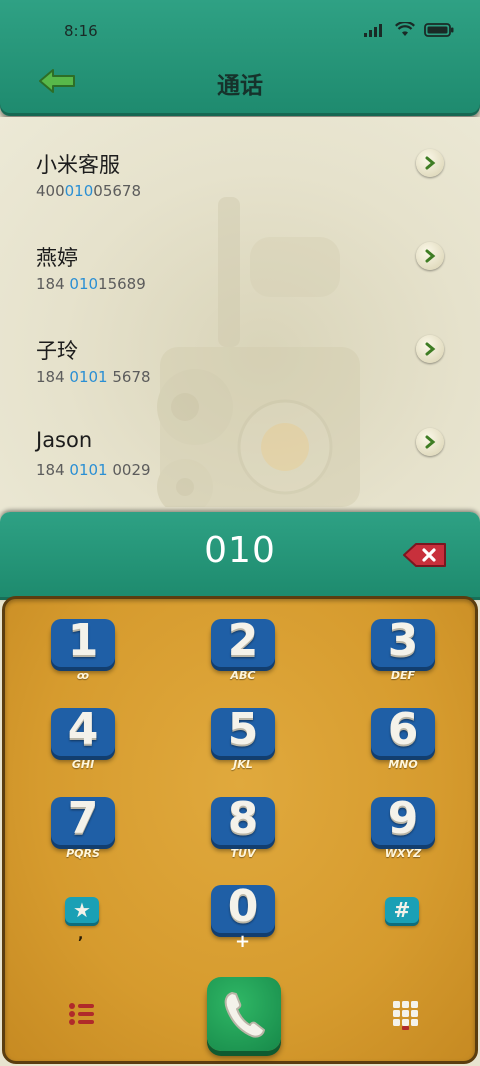 The image size is (480, 1066). What do you see at coordinates (243, 648) in the screenshot?
I see `key-2: 2 ABC` at bounding box center [243, 648].